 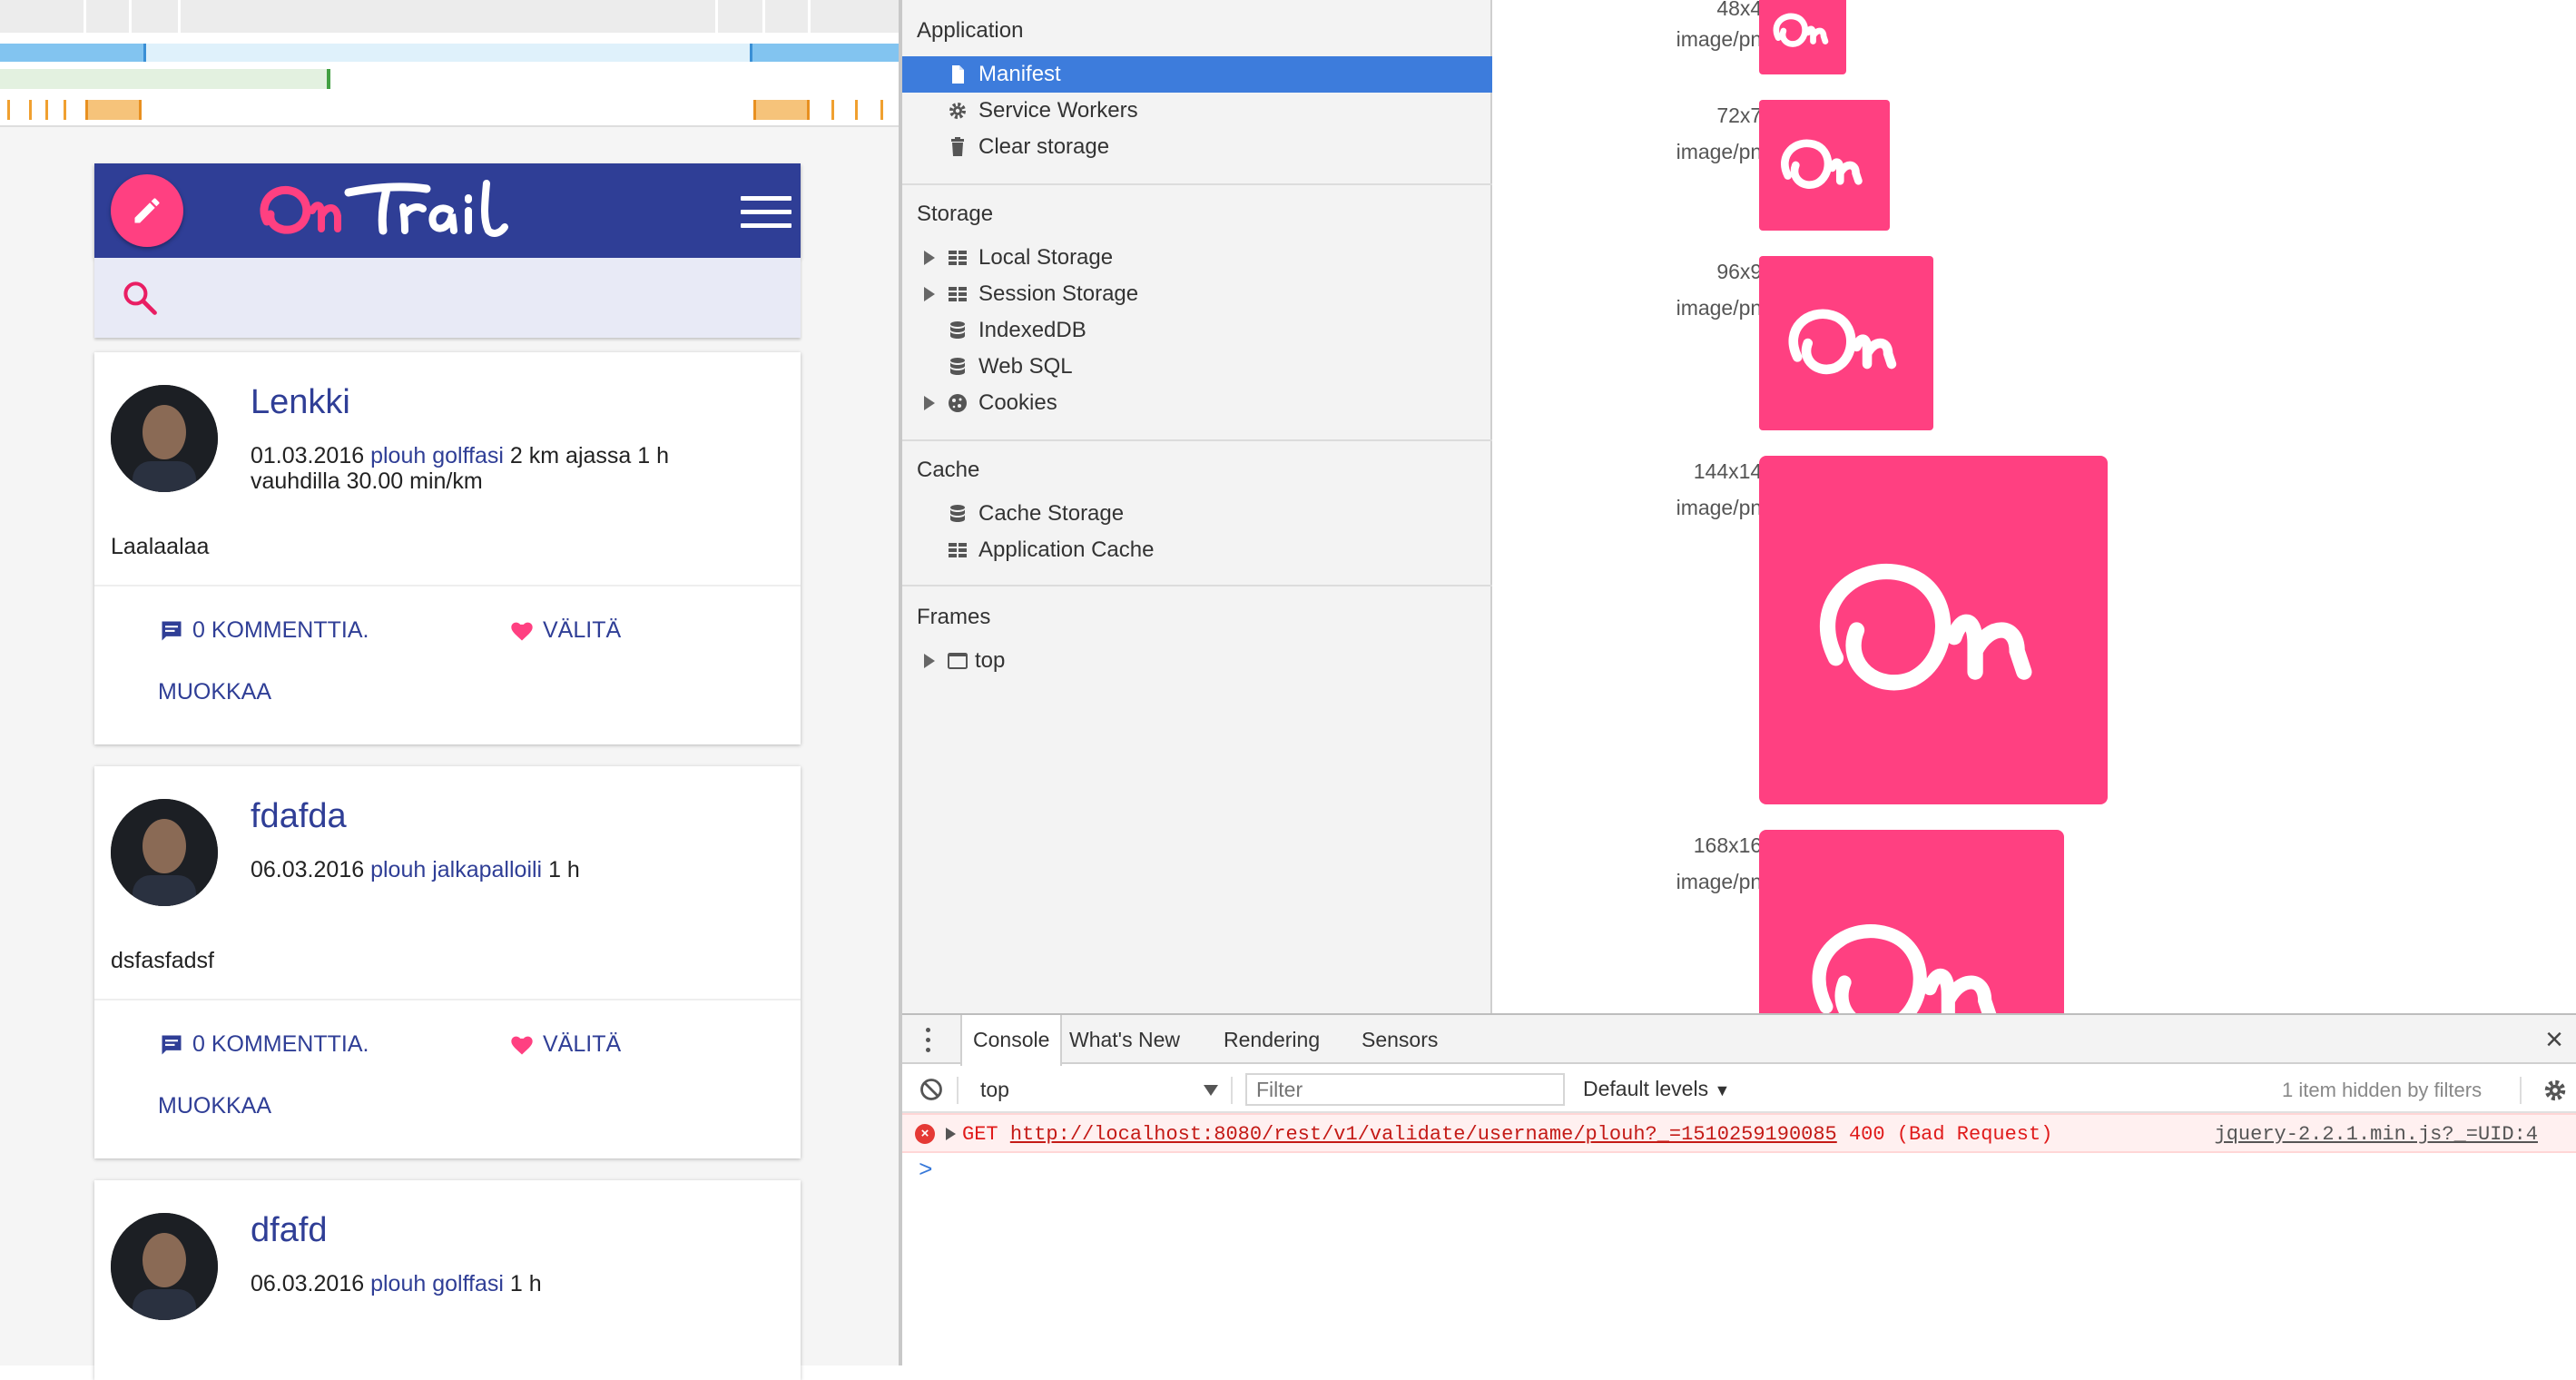 I want to click on post-title: fdafda, so click(x=299, y=817).